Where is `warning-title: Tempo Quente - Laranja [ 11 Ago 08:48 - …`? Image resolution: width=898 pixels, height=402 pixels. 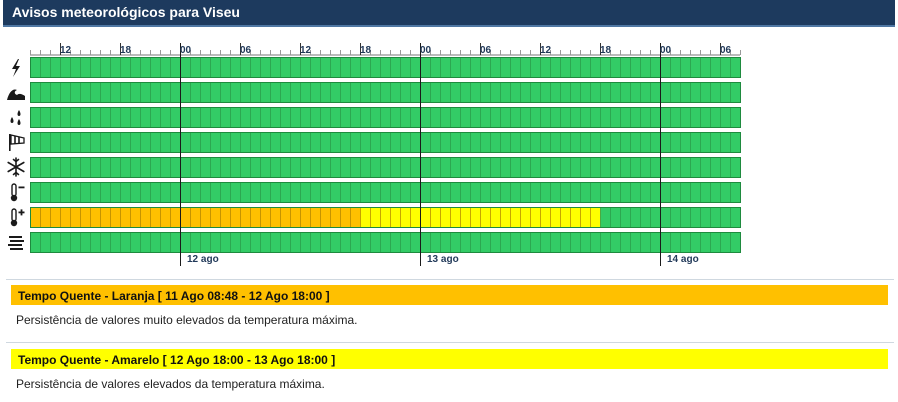
warning-title: Tempo Quente - Laranja [ 11 Ago 08:48 - … is located at coordinates (174, 296).